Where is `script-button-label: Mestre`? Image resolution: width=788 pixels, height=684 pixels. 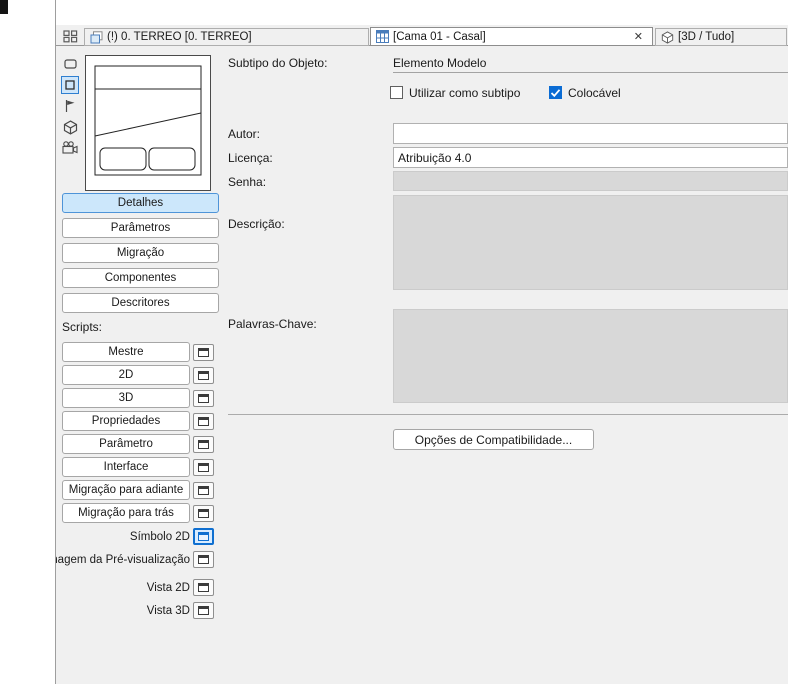 script-button-label: Mestre is located at coordinates (126, 352).